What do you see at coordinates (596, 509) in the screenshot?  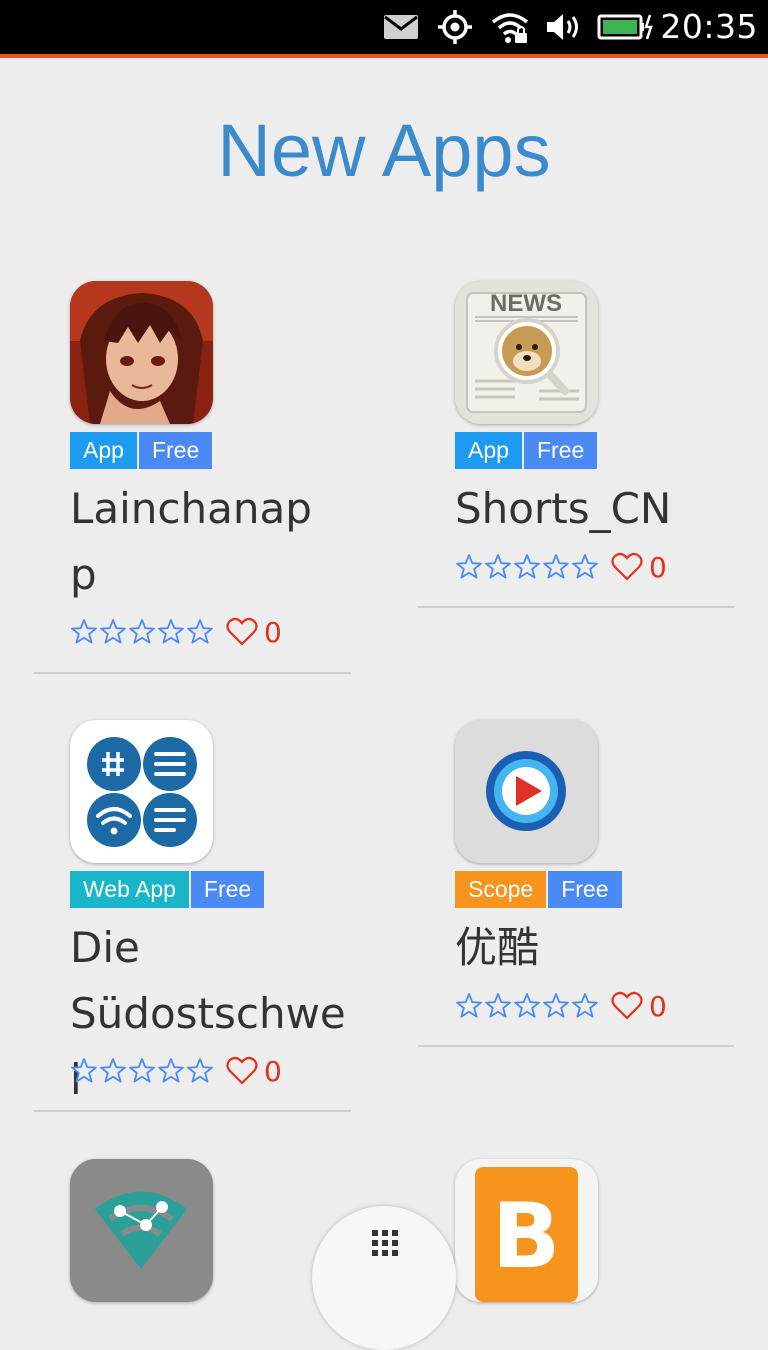 I see `app-name: Shorts_CN` at bounding box center [596, 509].